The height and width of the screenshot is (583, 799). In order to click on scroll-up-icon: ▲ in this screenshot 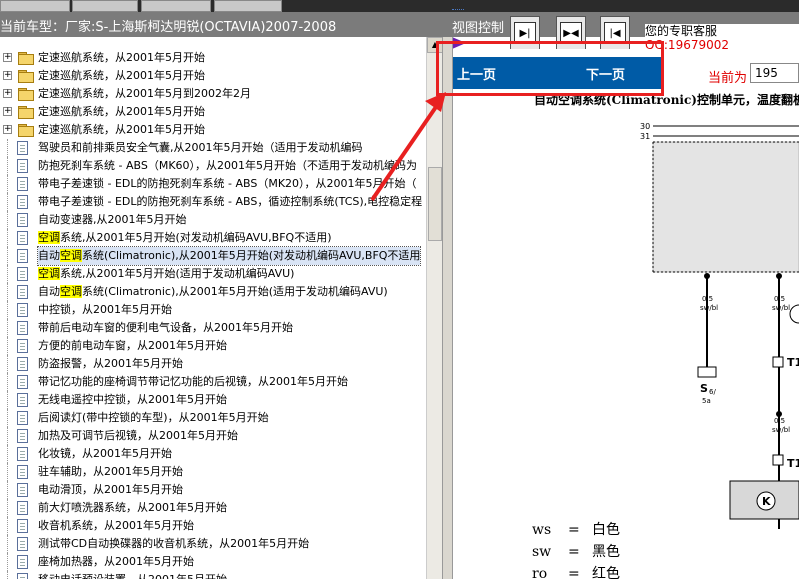, I will do `click(435, 45)`.